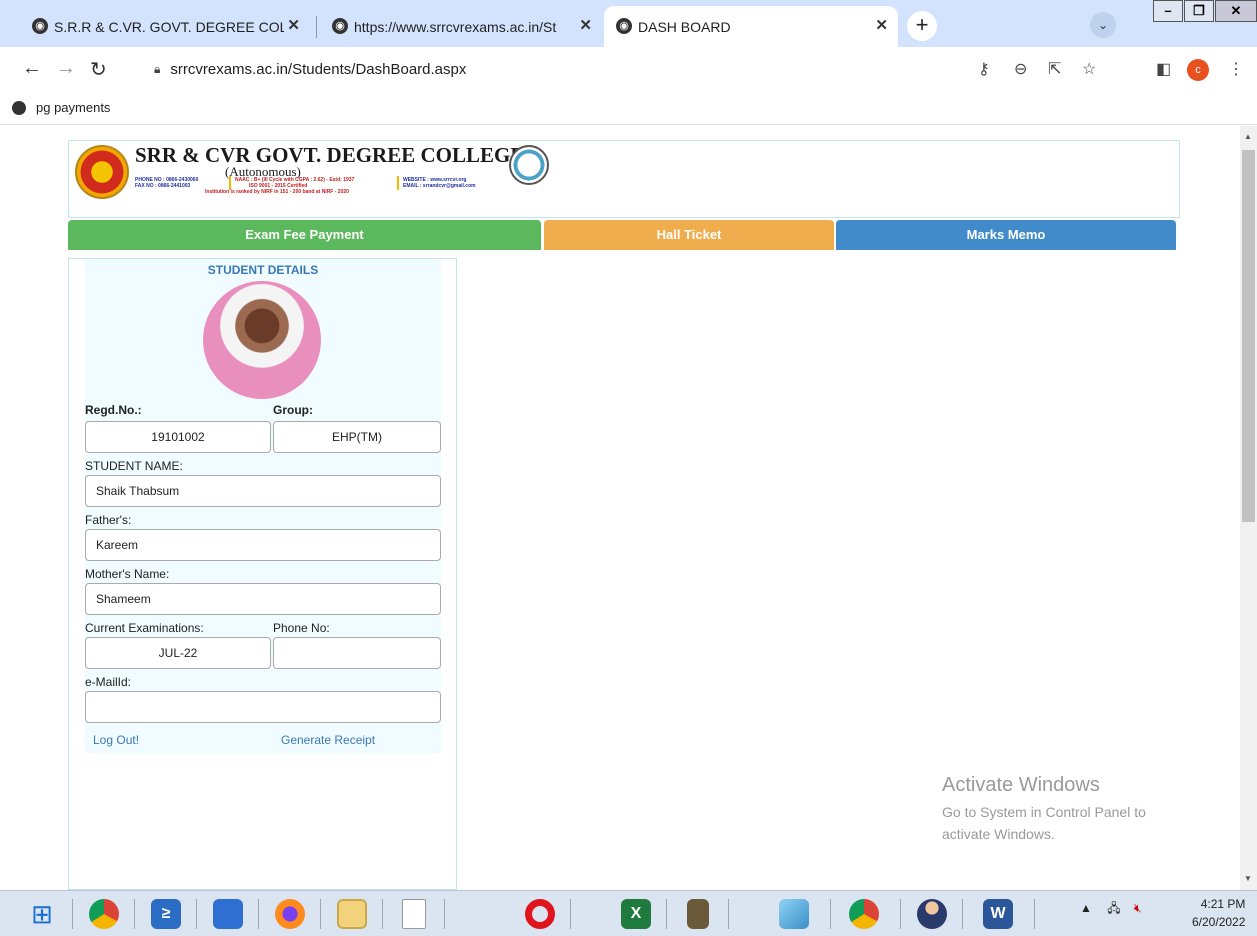  Describe the element at coordinates (540, 914) in the screenshot. I see `opera-taskbar-button` at that location.